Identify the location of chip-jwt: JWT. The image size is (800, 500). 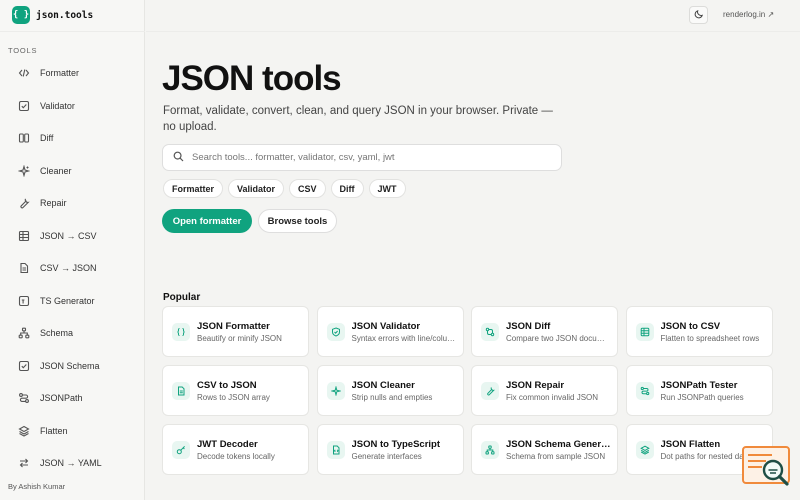
(387, 188).